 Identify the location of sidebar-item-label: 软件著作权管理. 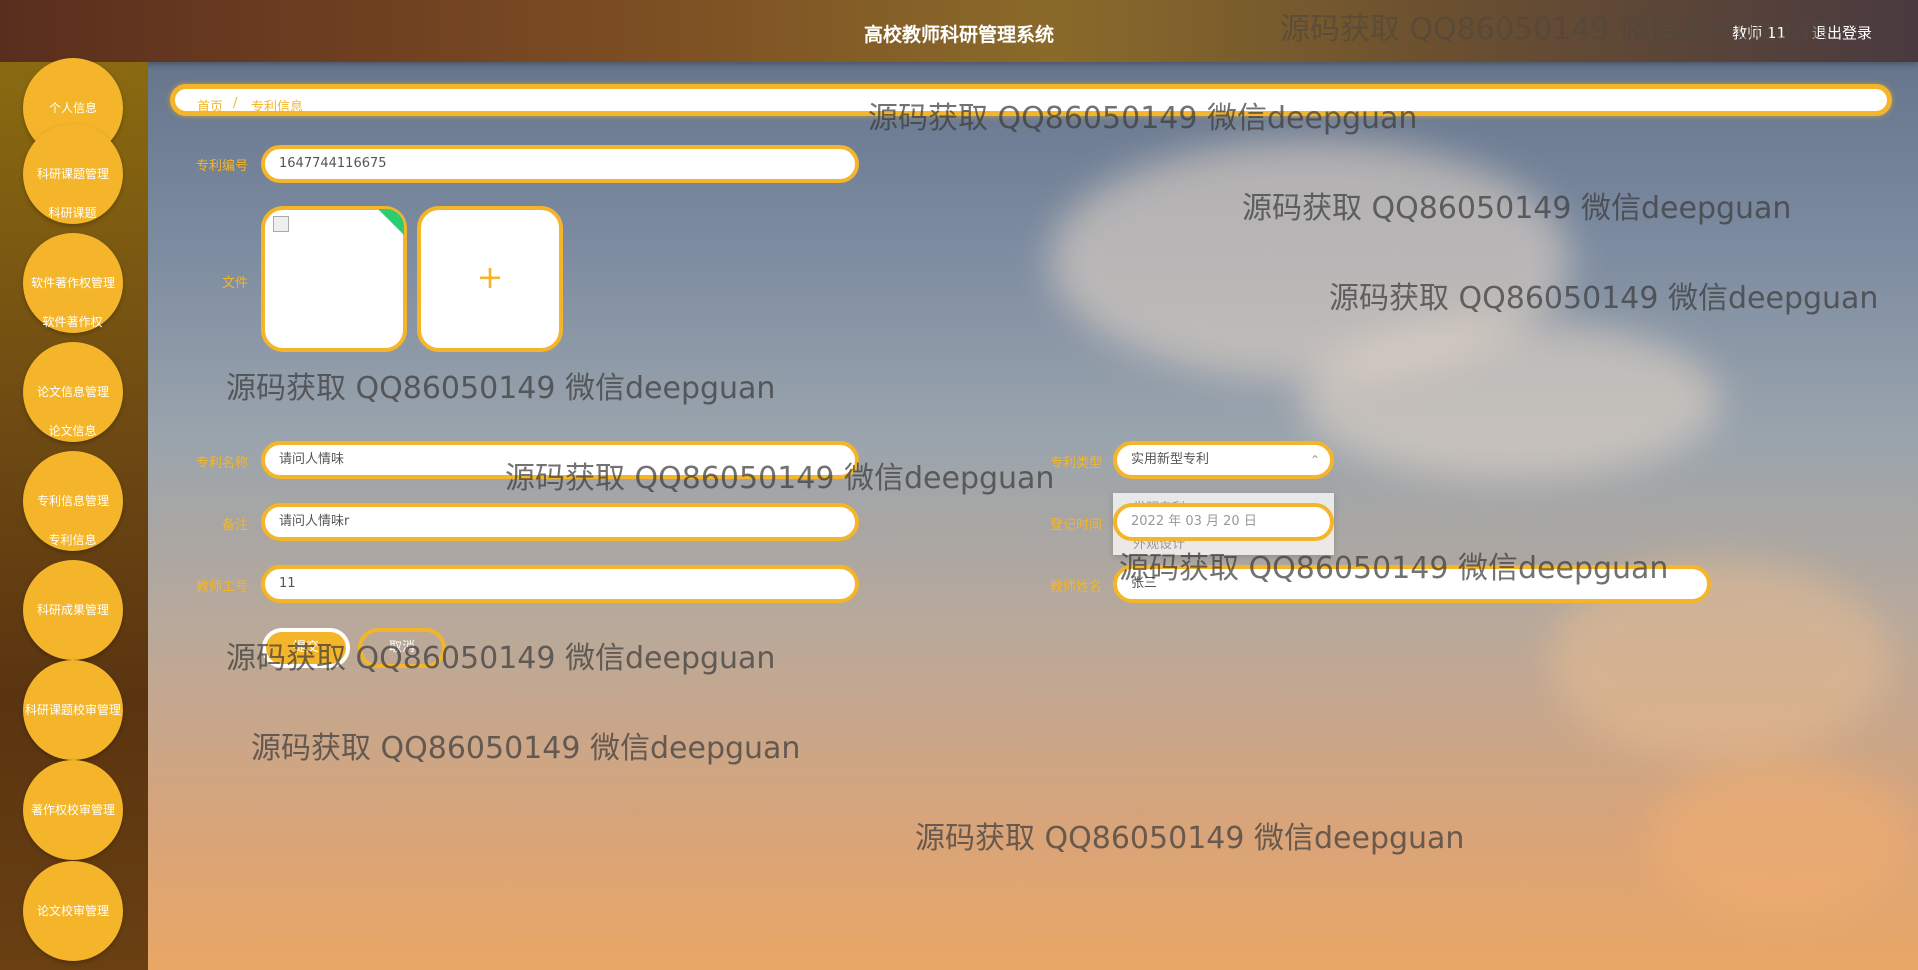
(72, 283).